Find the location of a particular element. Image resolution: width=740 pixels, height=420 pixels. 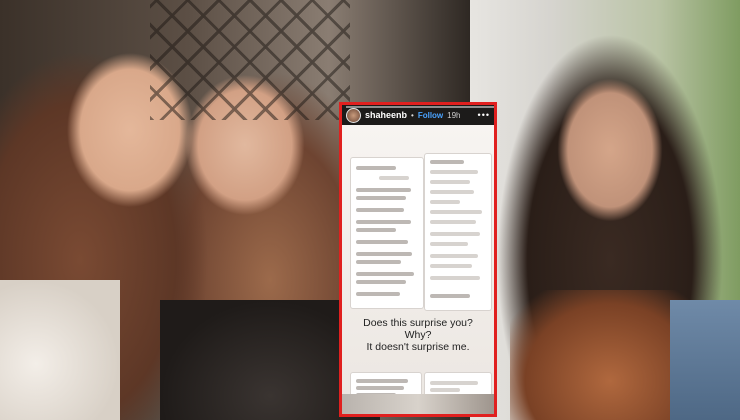

caption-line-2: Why? is located at coordinates (418, 335).